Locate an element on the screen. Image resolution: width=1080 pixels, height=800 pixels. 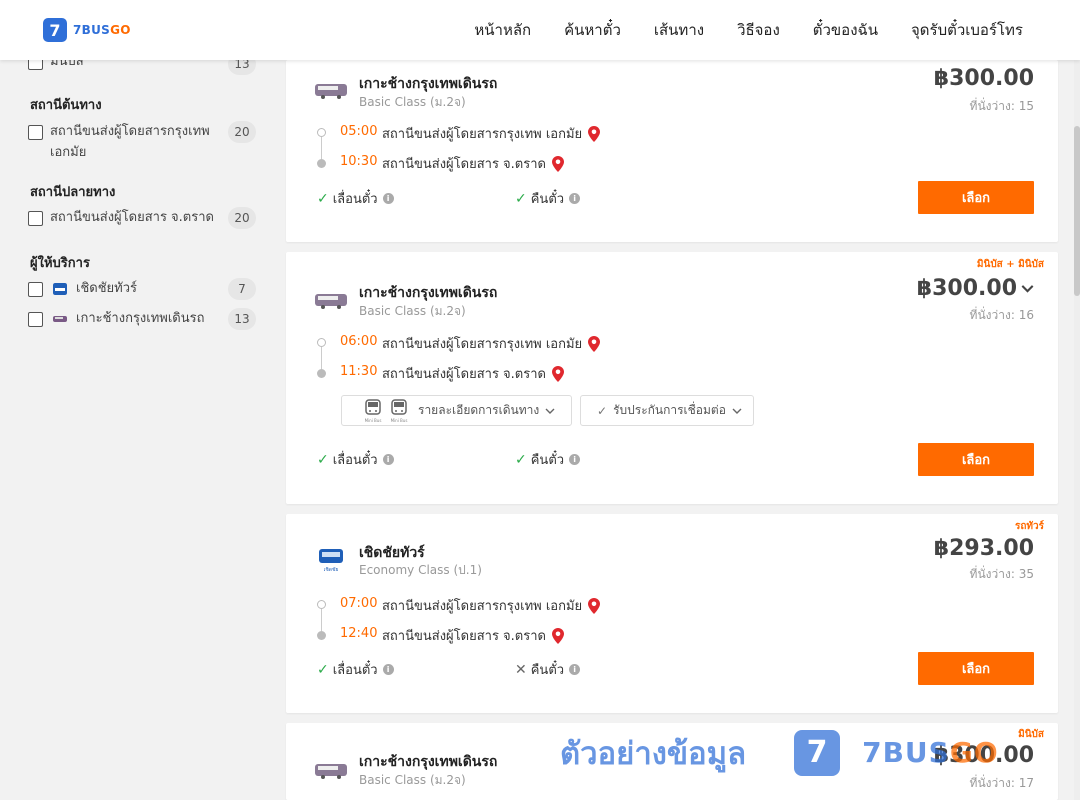
filter-row-destination: สถานีขนส่งผู้โดยสาร จ.ตราด 20 is located at coordinates (142, 218).